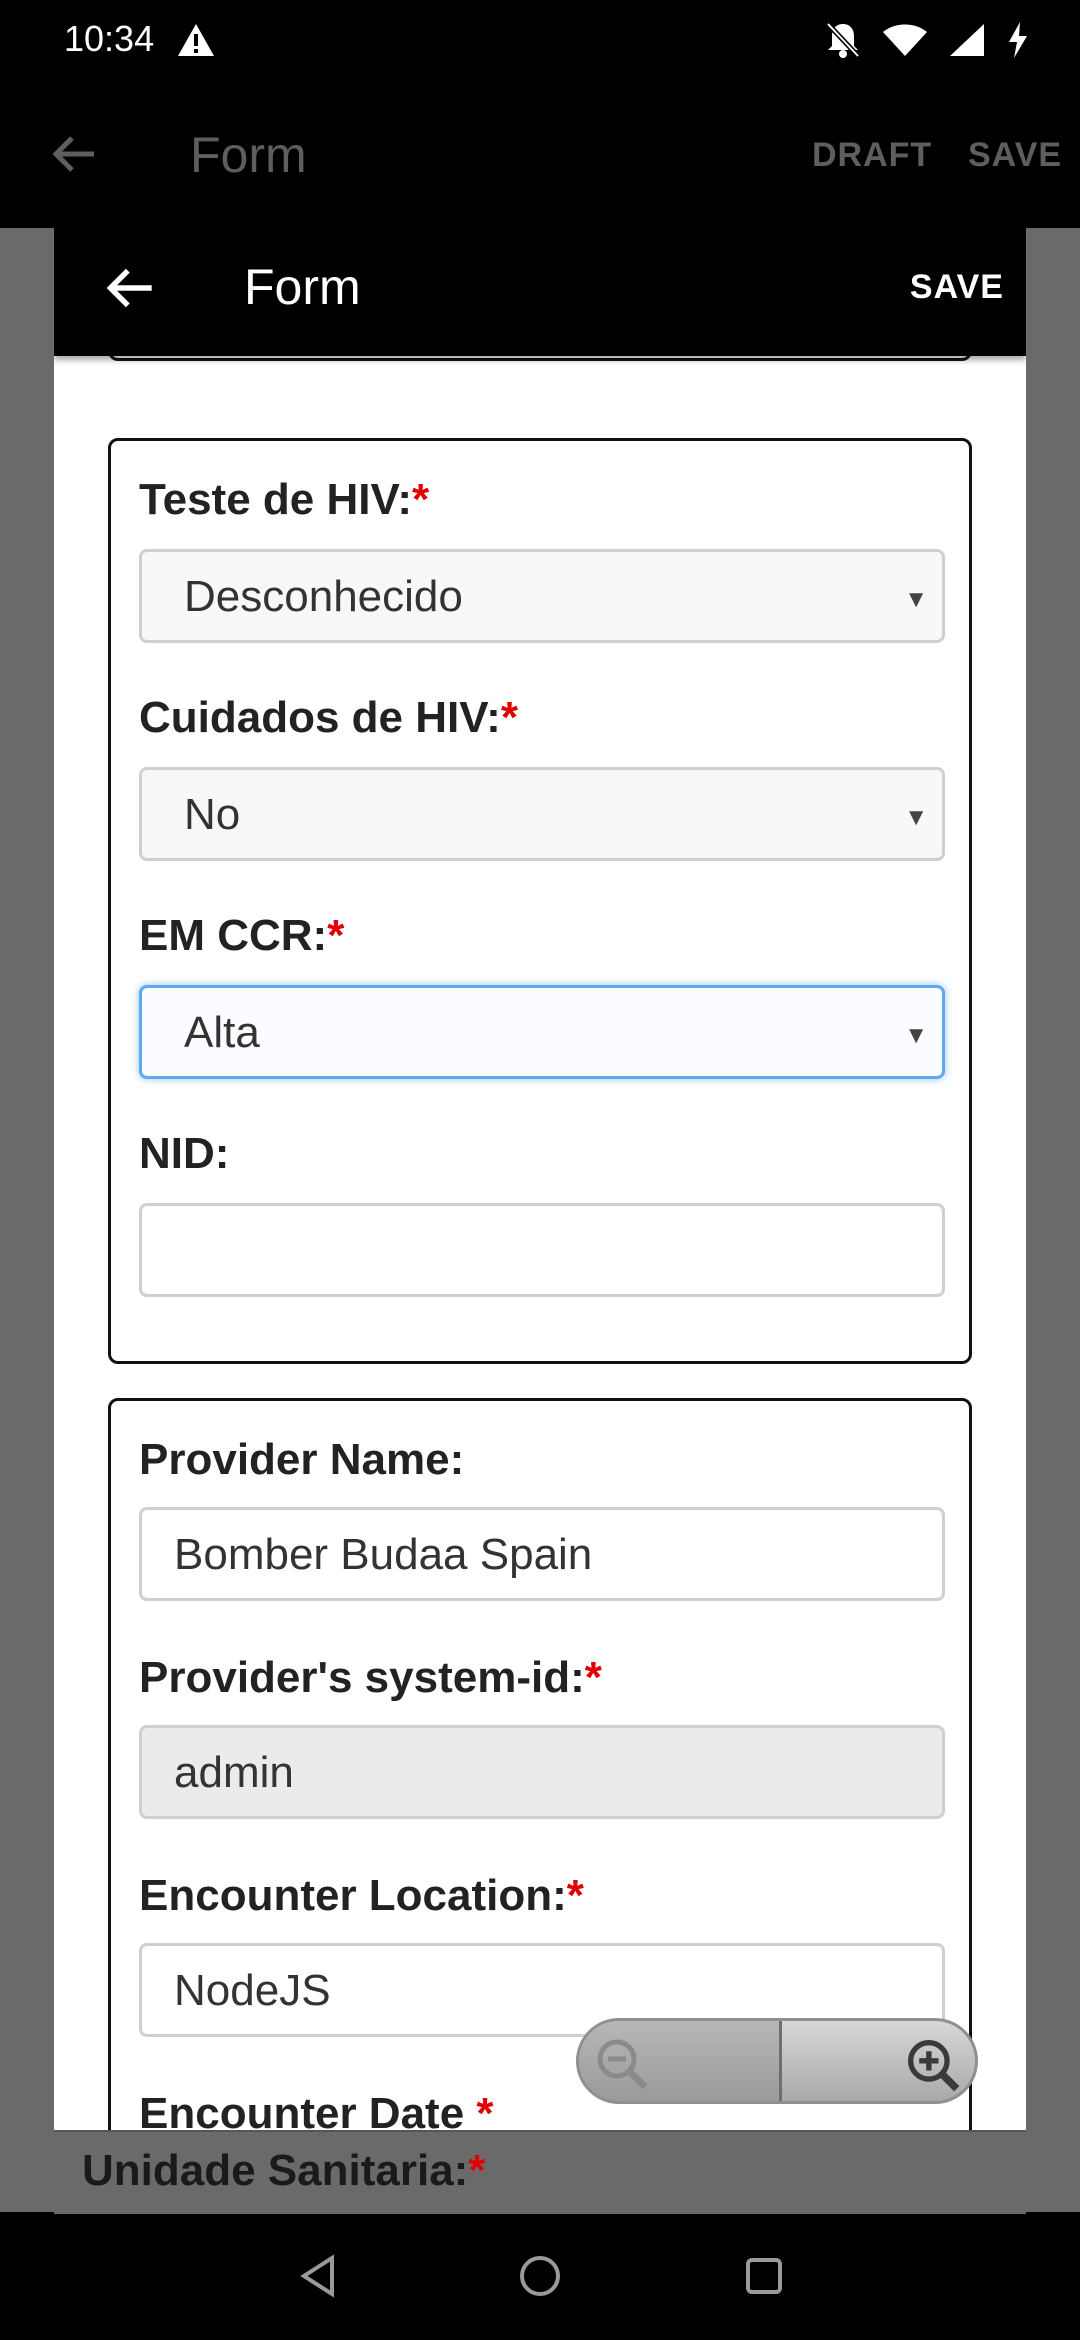 The image size is (1080, 2340). I want to click on hiv-care-select: No ▼, so click(542, 814).